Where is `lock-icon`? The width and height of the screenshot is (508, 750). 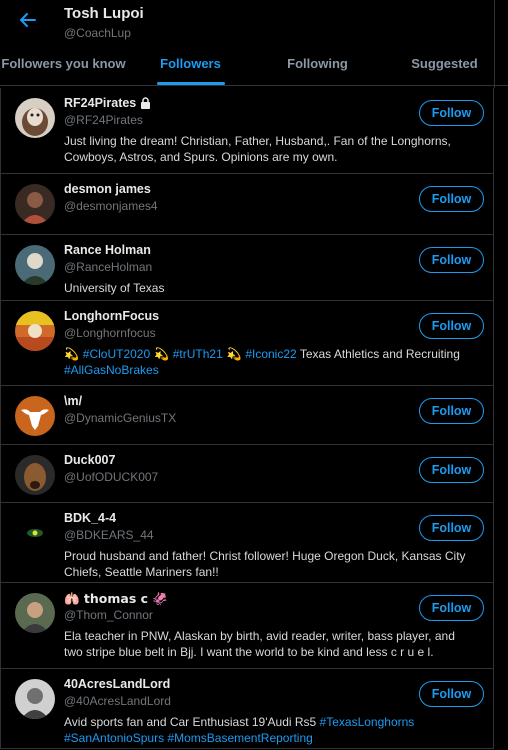
lock-icon is located at coordinates (146, 103).